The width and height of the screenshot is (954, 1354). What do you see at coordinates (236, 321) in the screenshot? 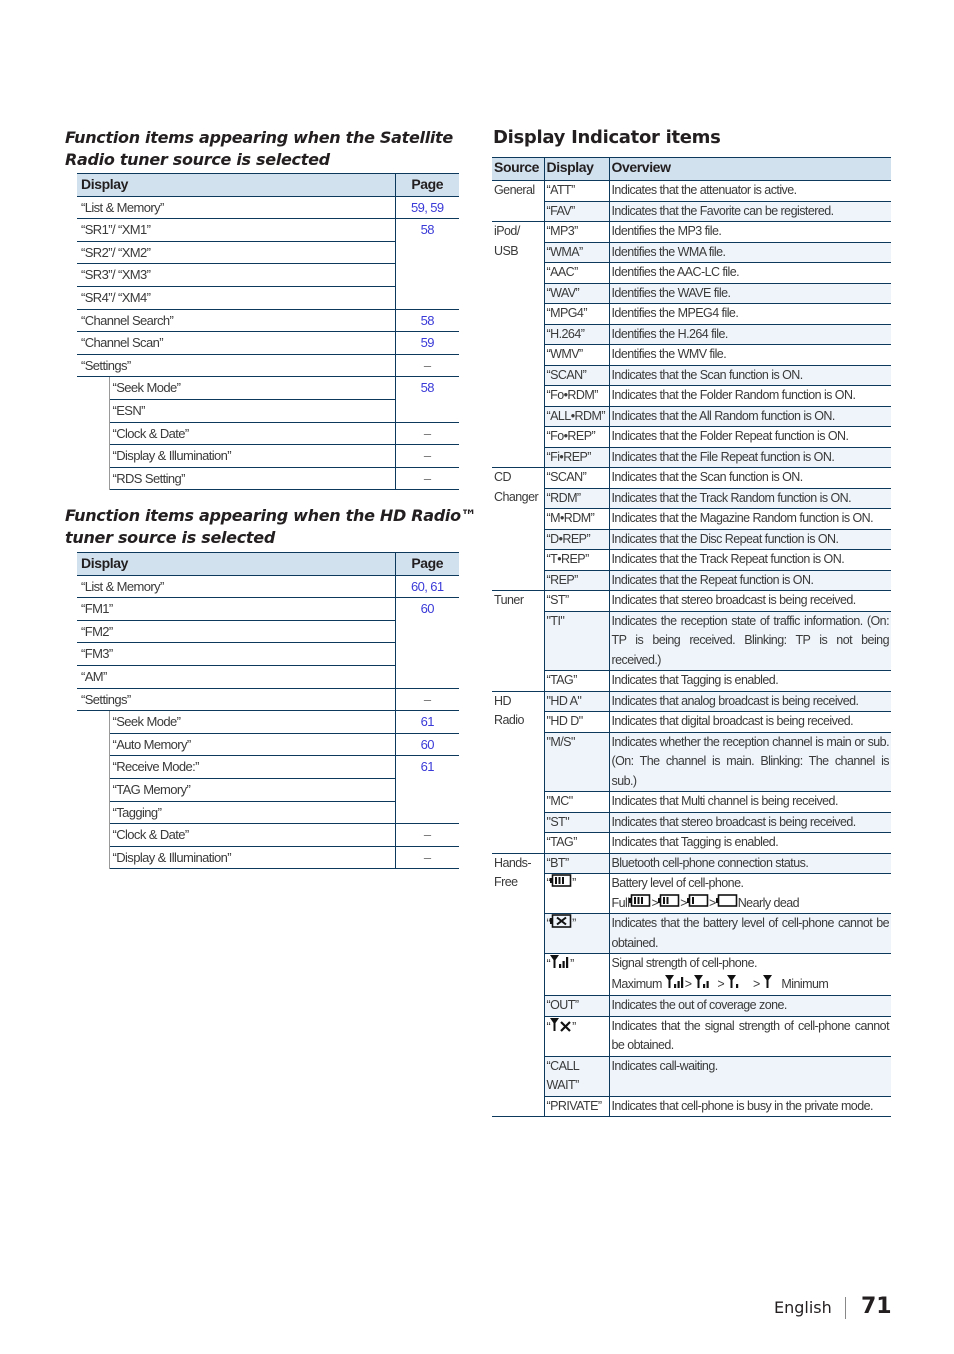
I see `display-cell: “Channel Search”` at bounding box center [236, 321].